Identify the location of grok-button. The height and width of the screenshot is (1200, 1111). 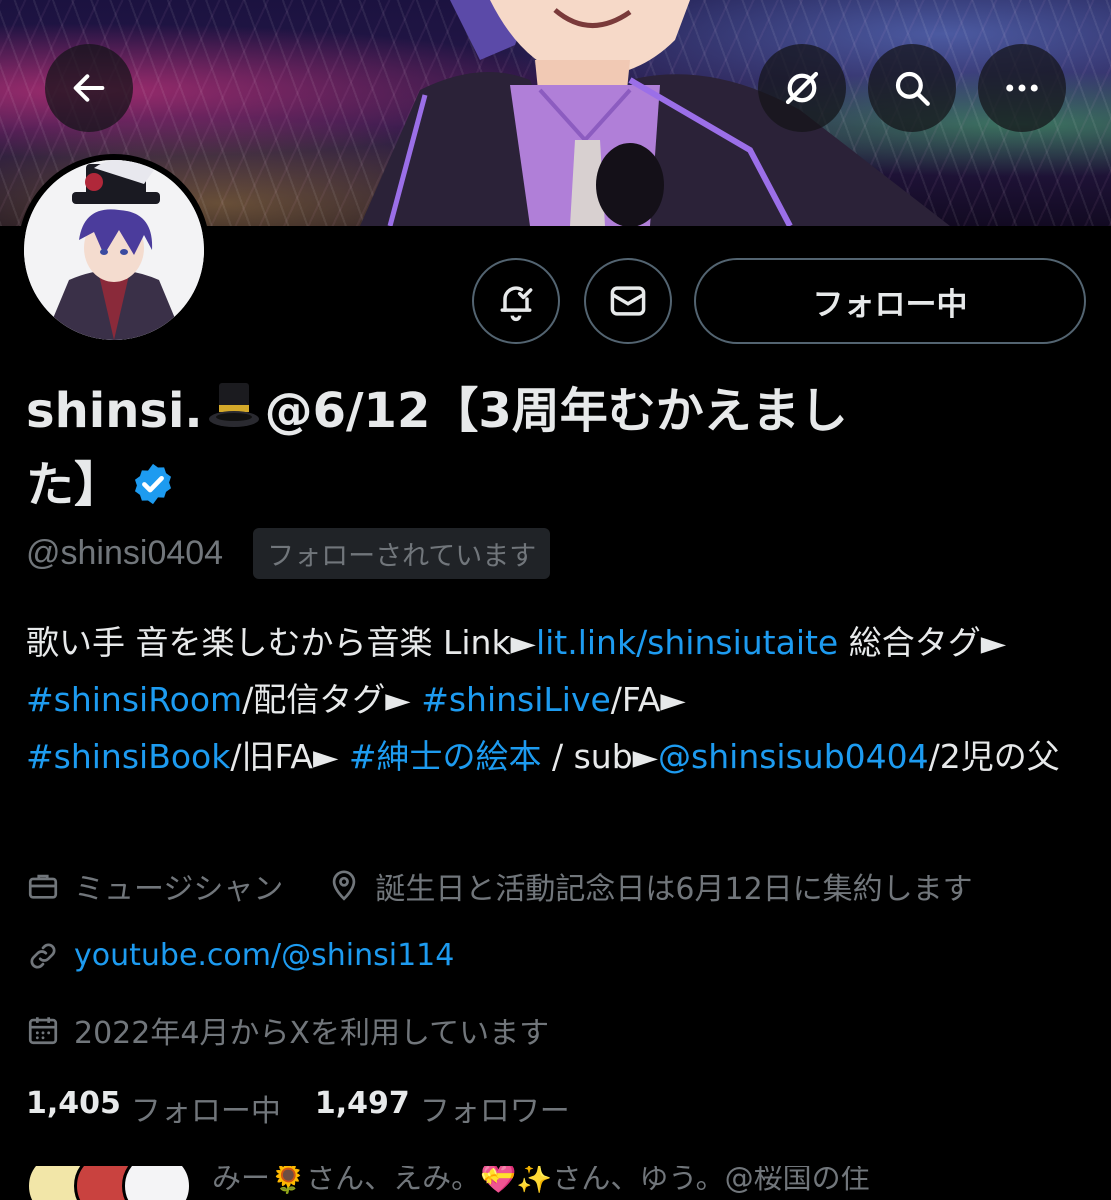
(802, 88).